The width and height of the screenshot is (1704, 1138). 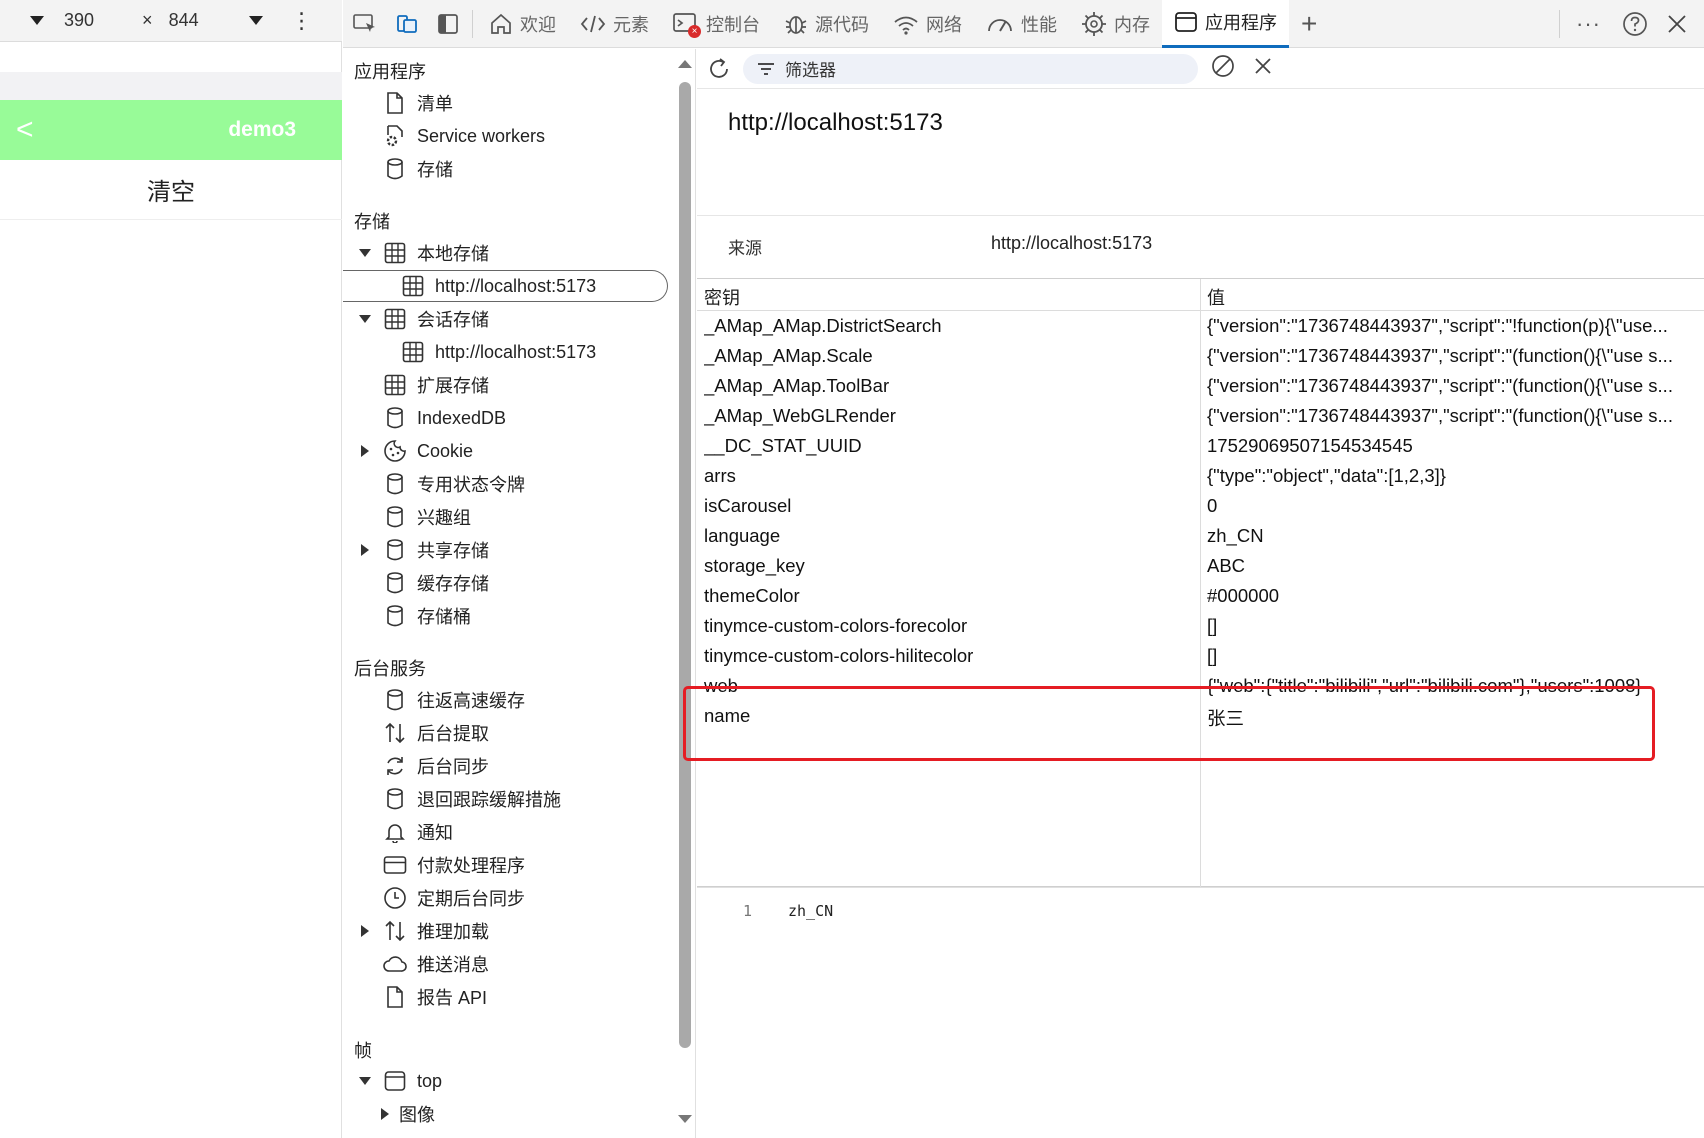 What do you see at coordinates (424, 550) in the screenshot?
I see `sidebar-item-shared-storage: 共享存储` at bounding box center [424, 550].